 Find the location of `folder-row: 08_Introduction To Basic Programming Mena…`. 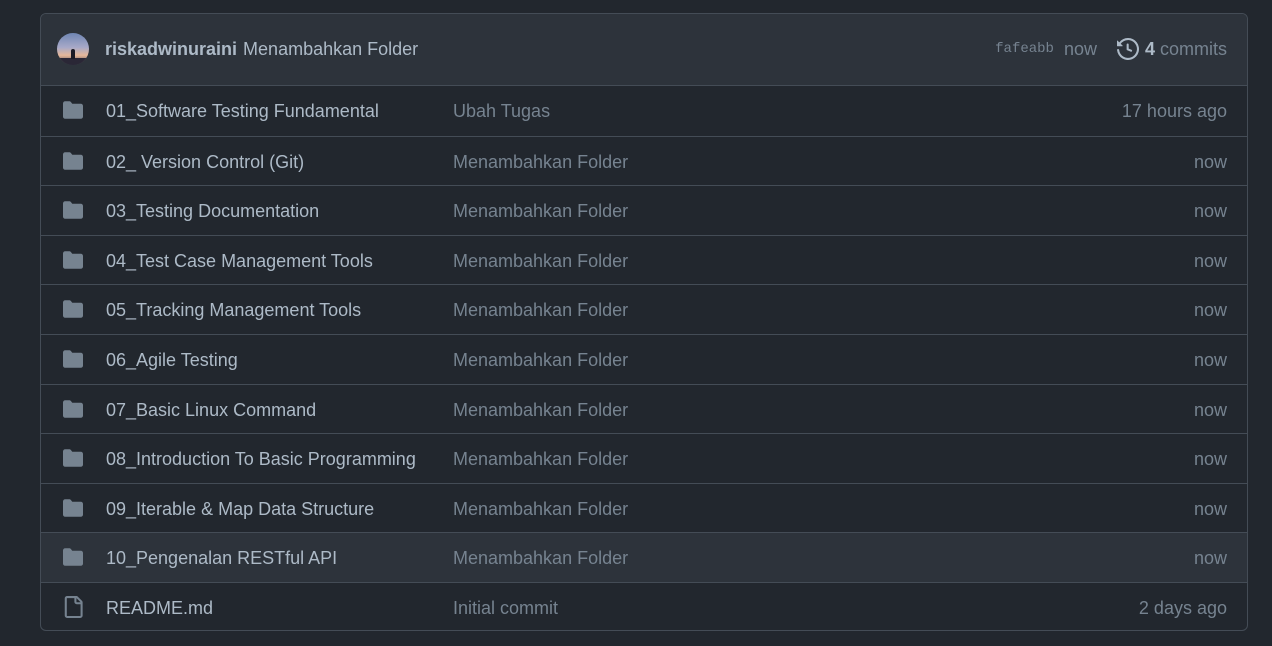

folder-row: 08_Introduction To Basic Programming Mena… is located at coordinates (644, 458).